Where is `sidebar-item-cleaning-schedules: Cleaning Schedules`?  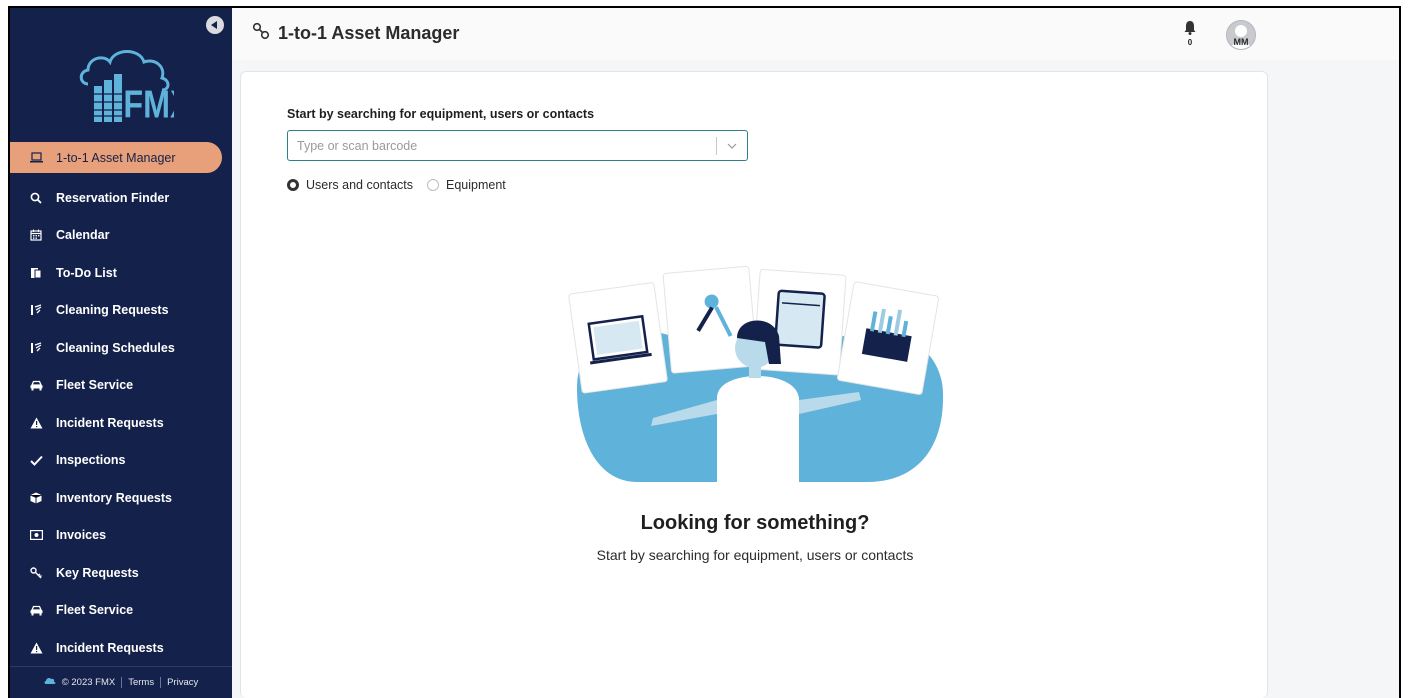 sidebar-item-cleaning-schedules: Cleaning Schedules is located at coordinates (121, 348).